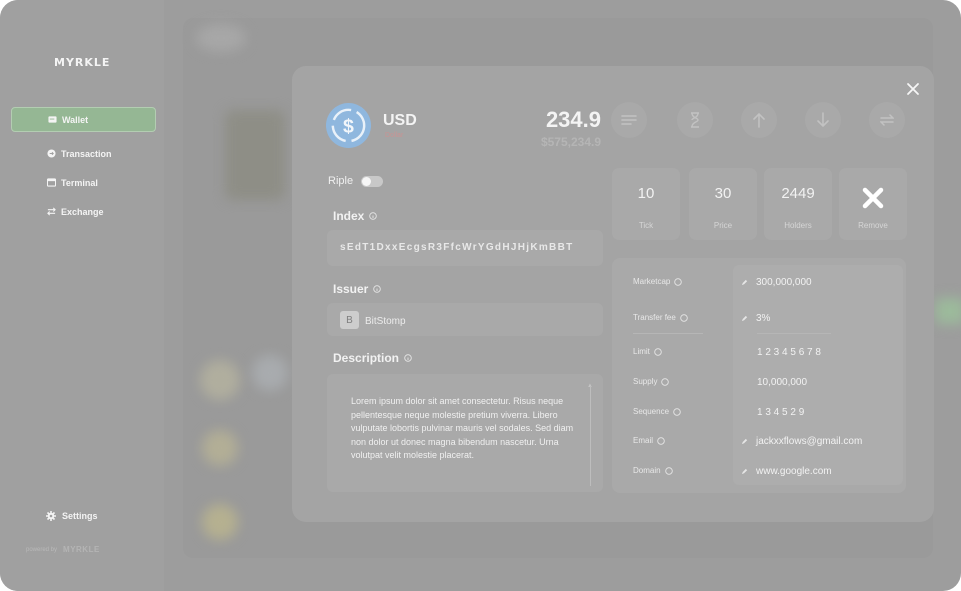 The width and height of the screenshot is (961, 591). I want to click on arrow-down-icon, so click(823, 120).